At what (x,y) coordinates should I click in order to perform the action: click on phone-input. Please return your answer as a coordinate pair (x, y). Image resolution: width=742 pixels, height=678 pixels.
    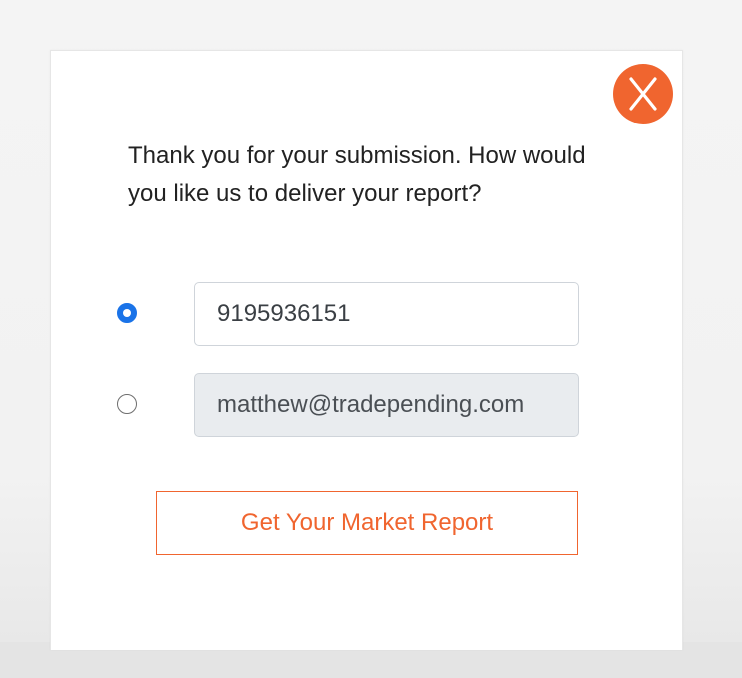
    Looking at the image, I should click on (386, 314).